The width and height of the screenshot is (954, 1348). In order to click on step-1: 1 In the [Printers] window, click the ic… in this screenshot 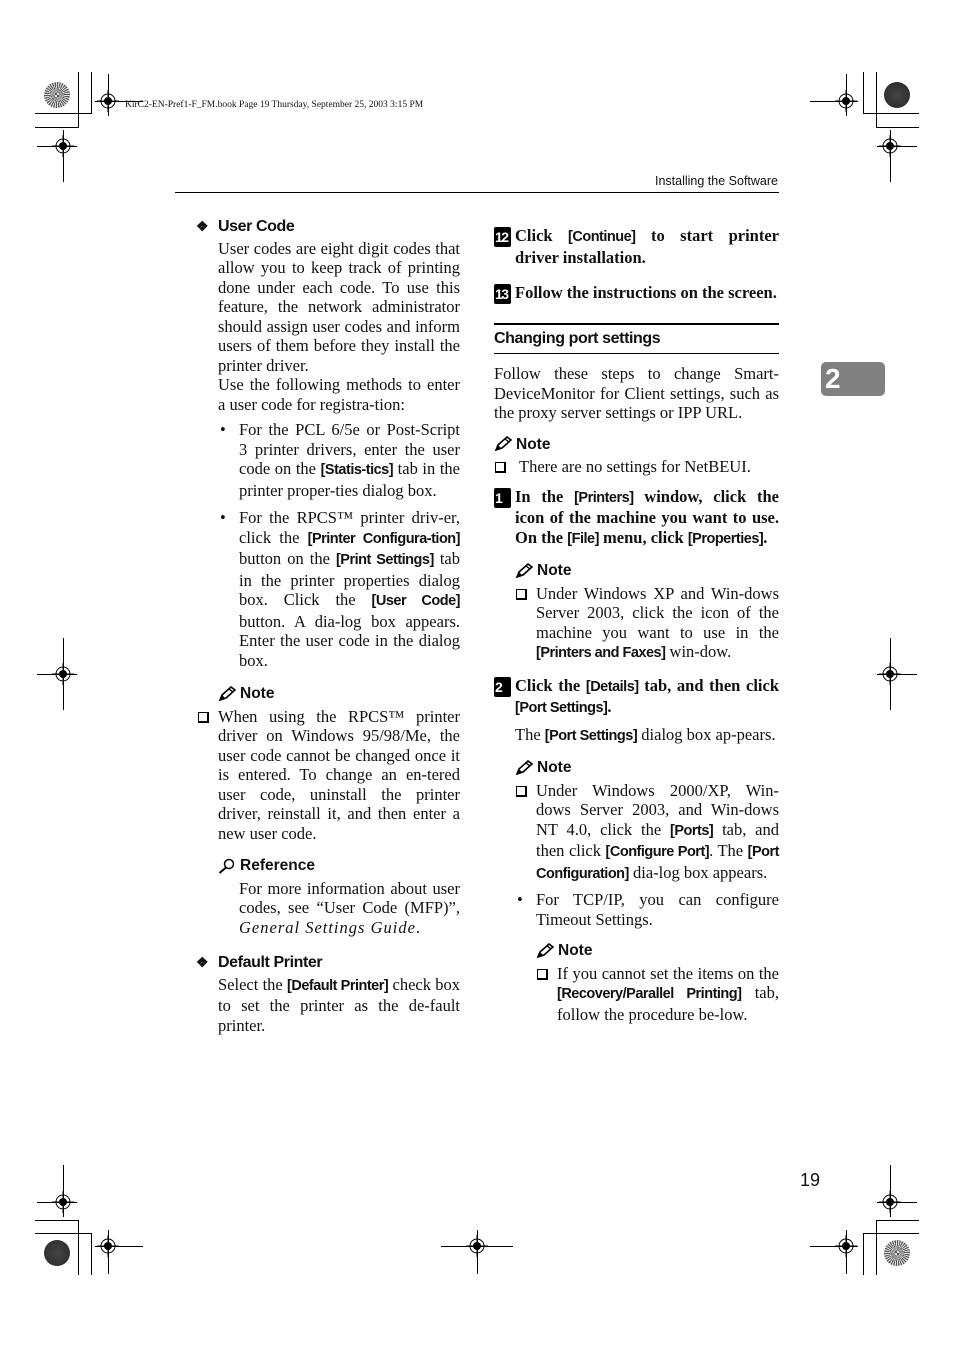, I will do `click(636, 516)`.